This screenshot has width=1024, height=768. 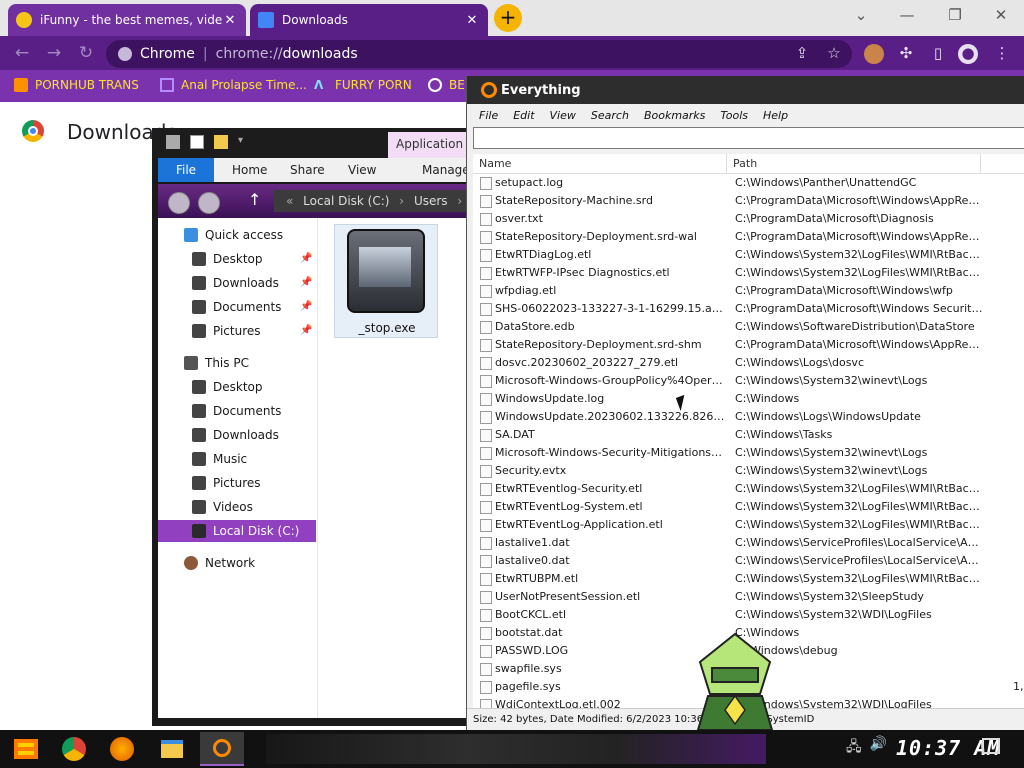 What do you see at coordinates (216, 363) in the screenshot?
I see `nav-this-pc: This PC` at bounding box center [216, 363].